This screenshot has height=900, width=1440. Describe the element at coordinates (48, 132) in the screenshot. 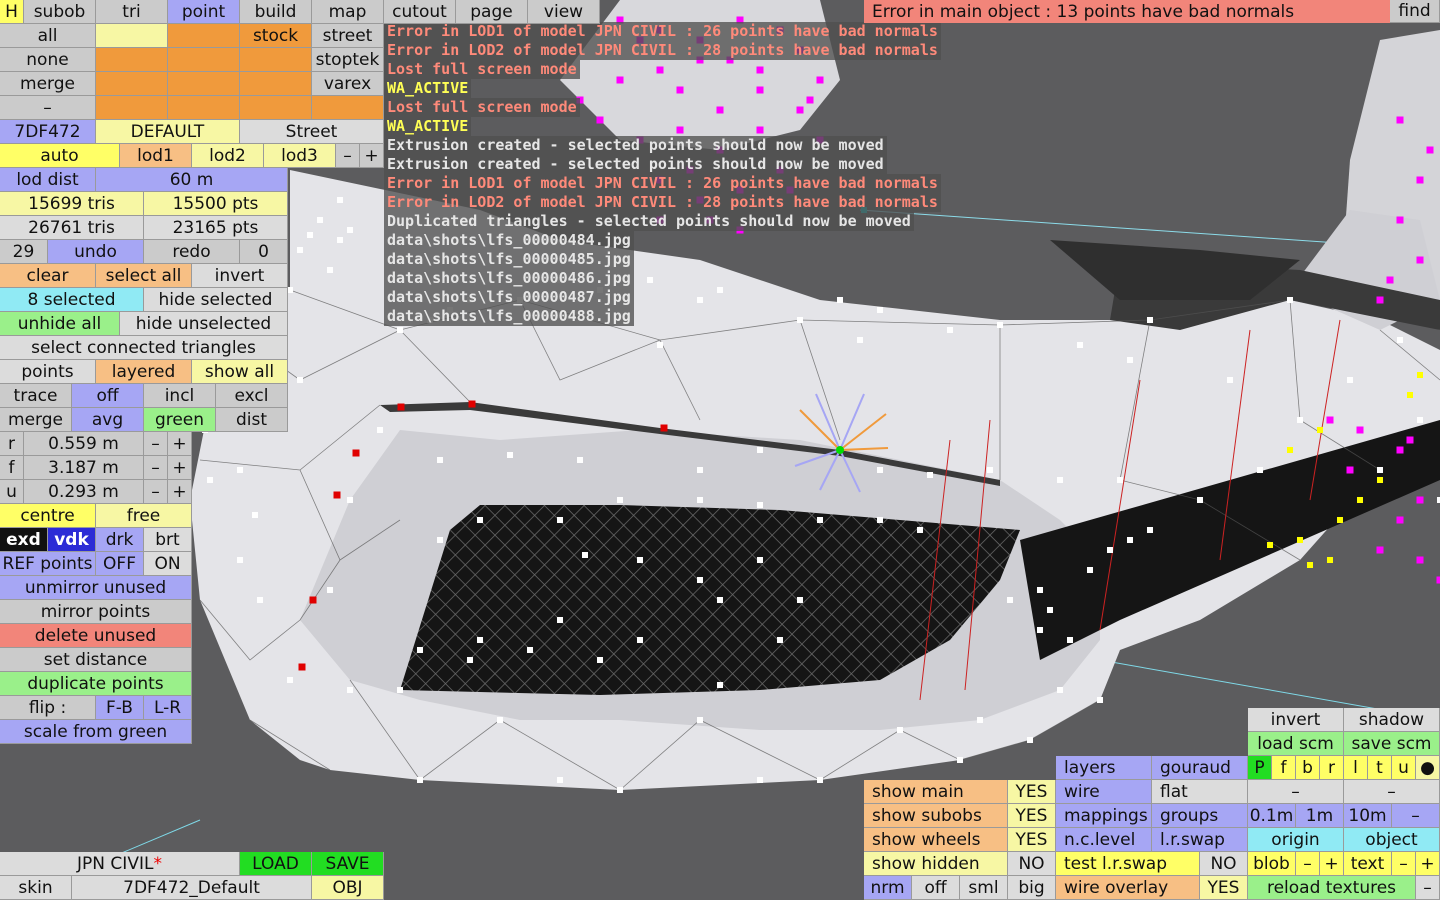

I see `skin-code-button: 7DF472` at that location.